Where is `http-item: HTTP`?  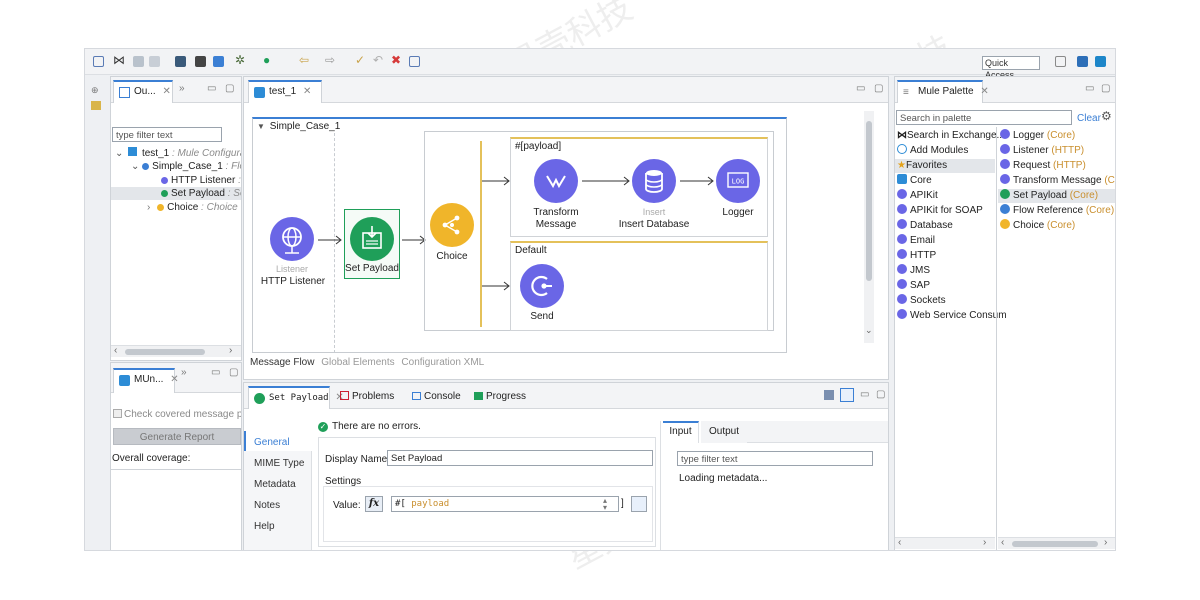 http-item: HTTP is located at coordinates (916, 256).